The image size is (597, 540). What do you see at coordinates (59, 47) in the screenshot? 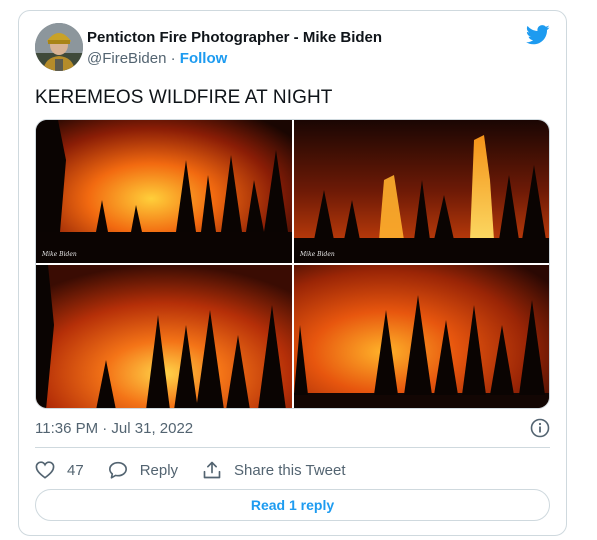
I see `author-avatar` at bounding box center [59, 47].